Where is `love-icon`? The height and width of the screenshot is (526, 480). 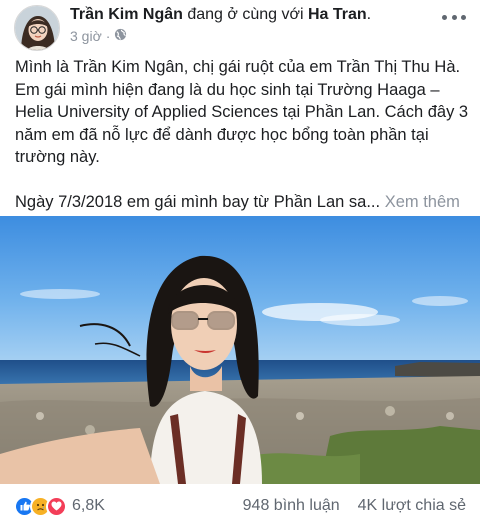 love-icon is located at coordinates (56, 506).